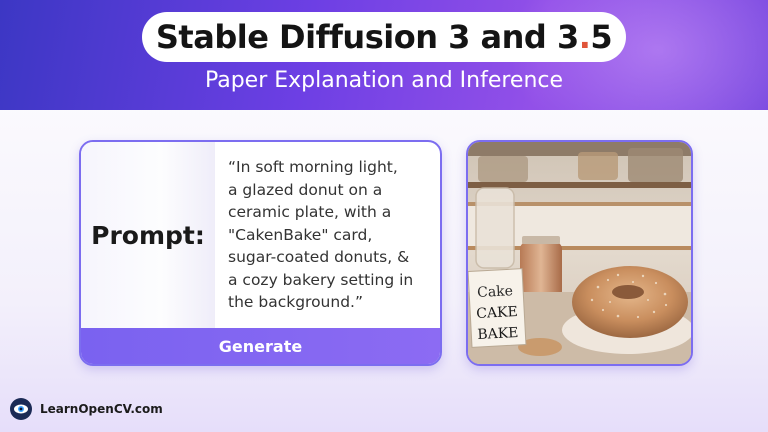  Describe the element at coordinates (601, 37) in the screenshot. I see `title-end: 5` at that location.